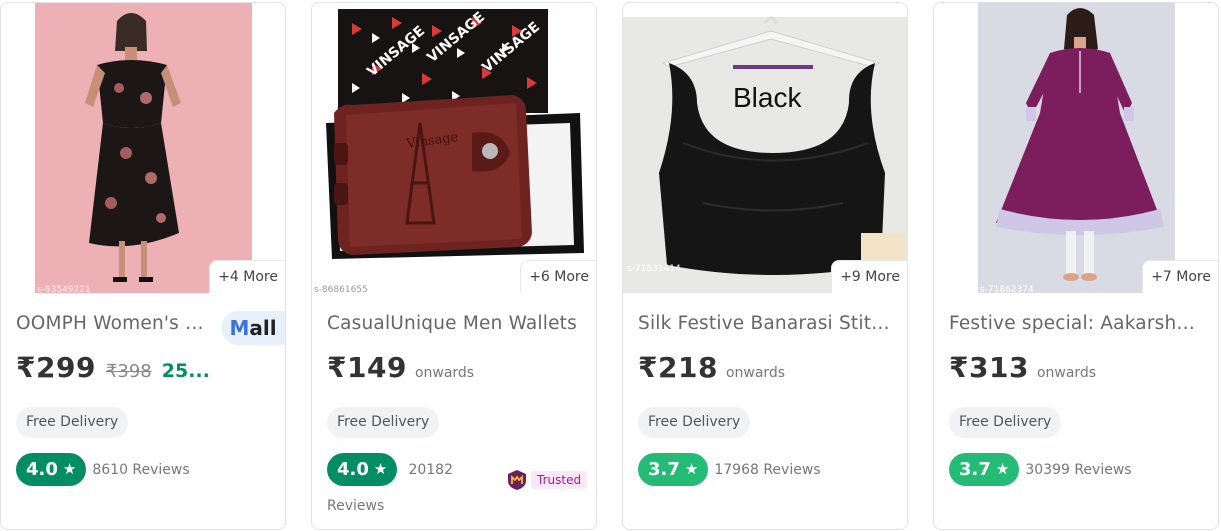 The image size is (1221, 531). What do you see at coordinates (1007, 289) in the screenshot?
I see `image-code-4: s-71862374` at bounding box center [1007, 289].